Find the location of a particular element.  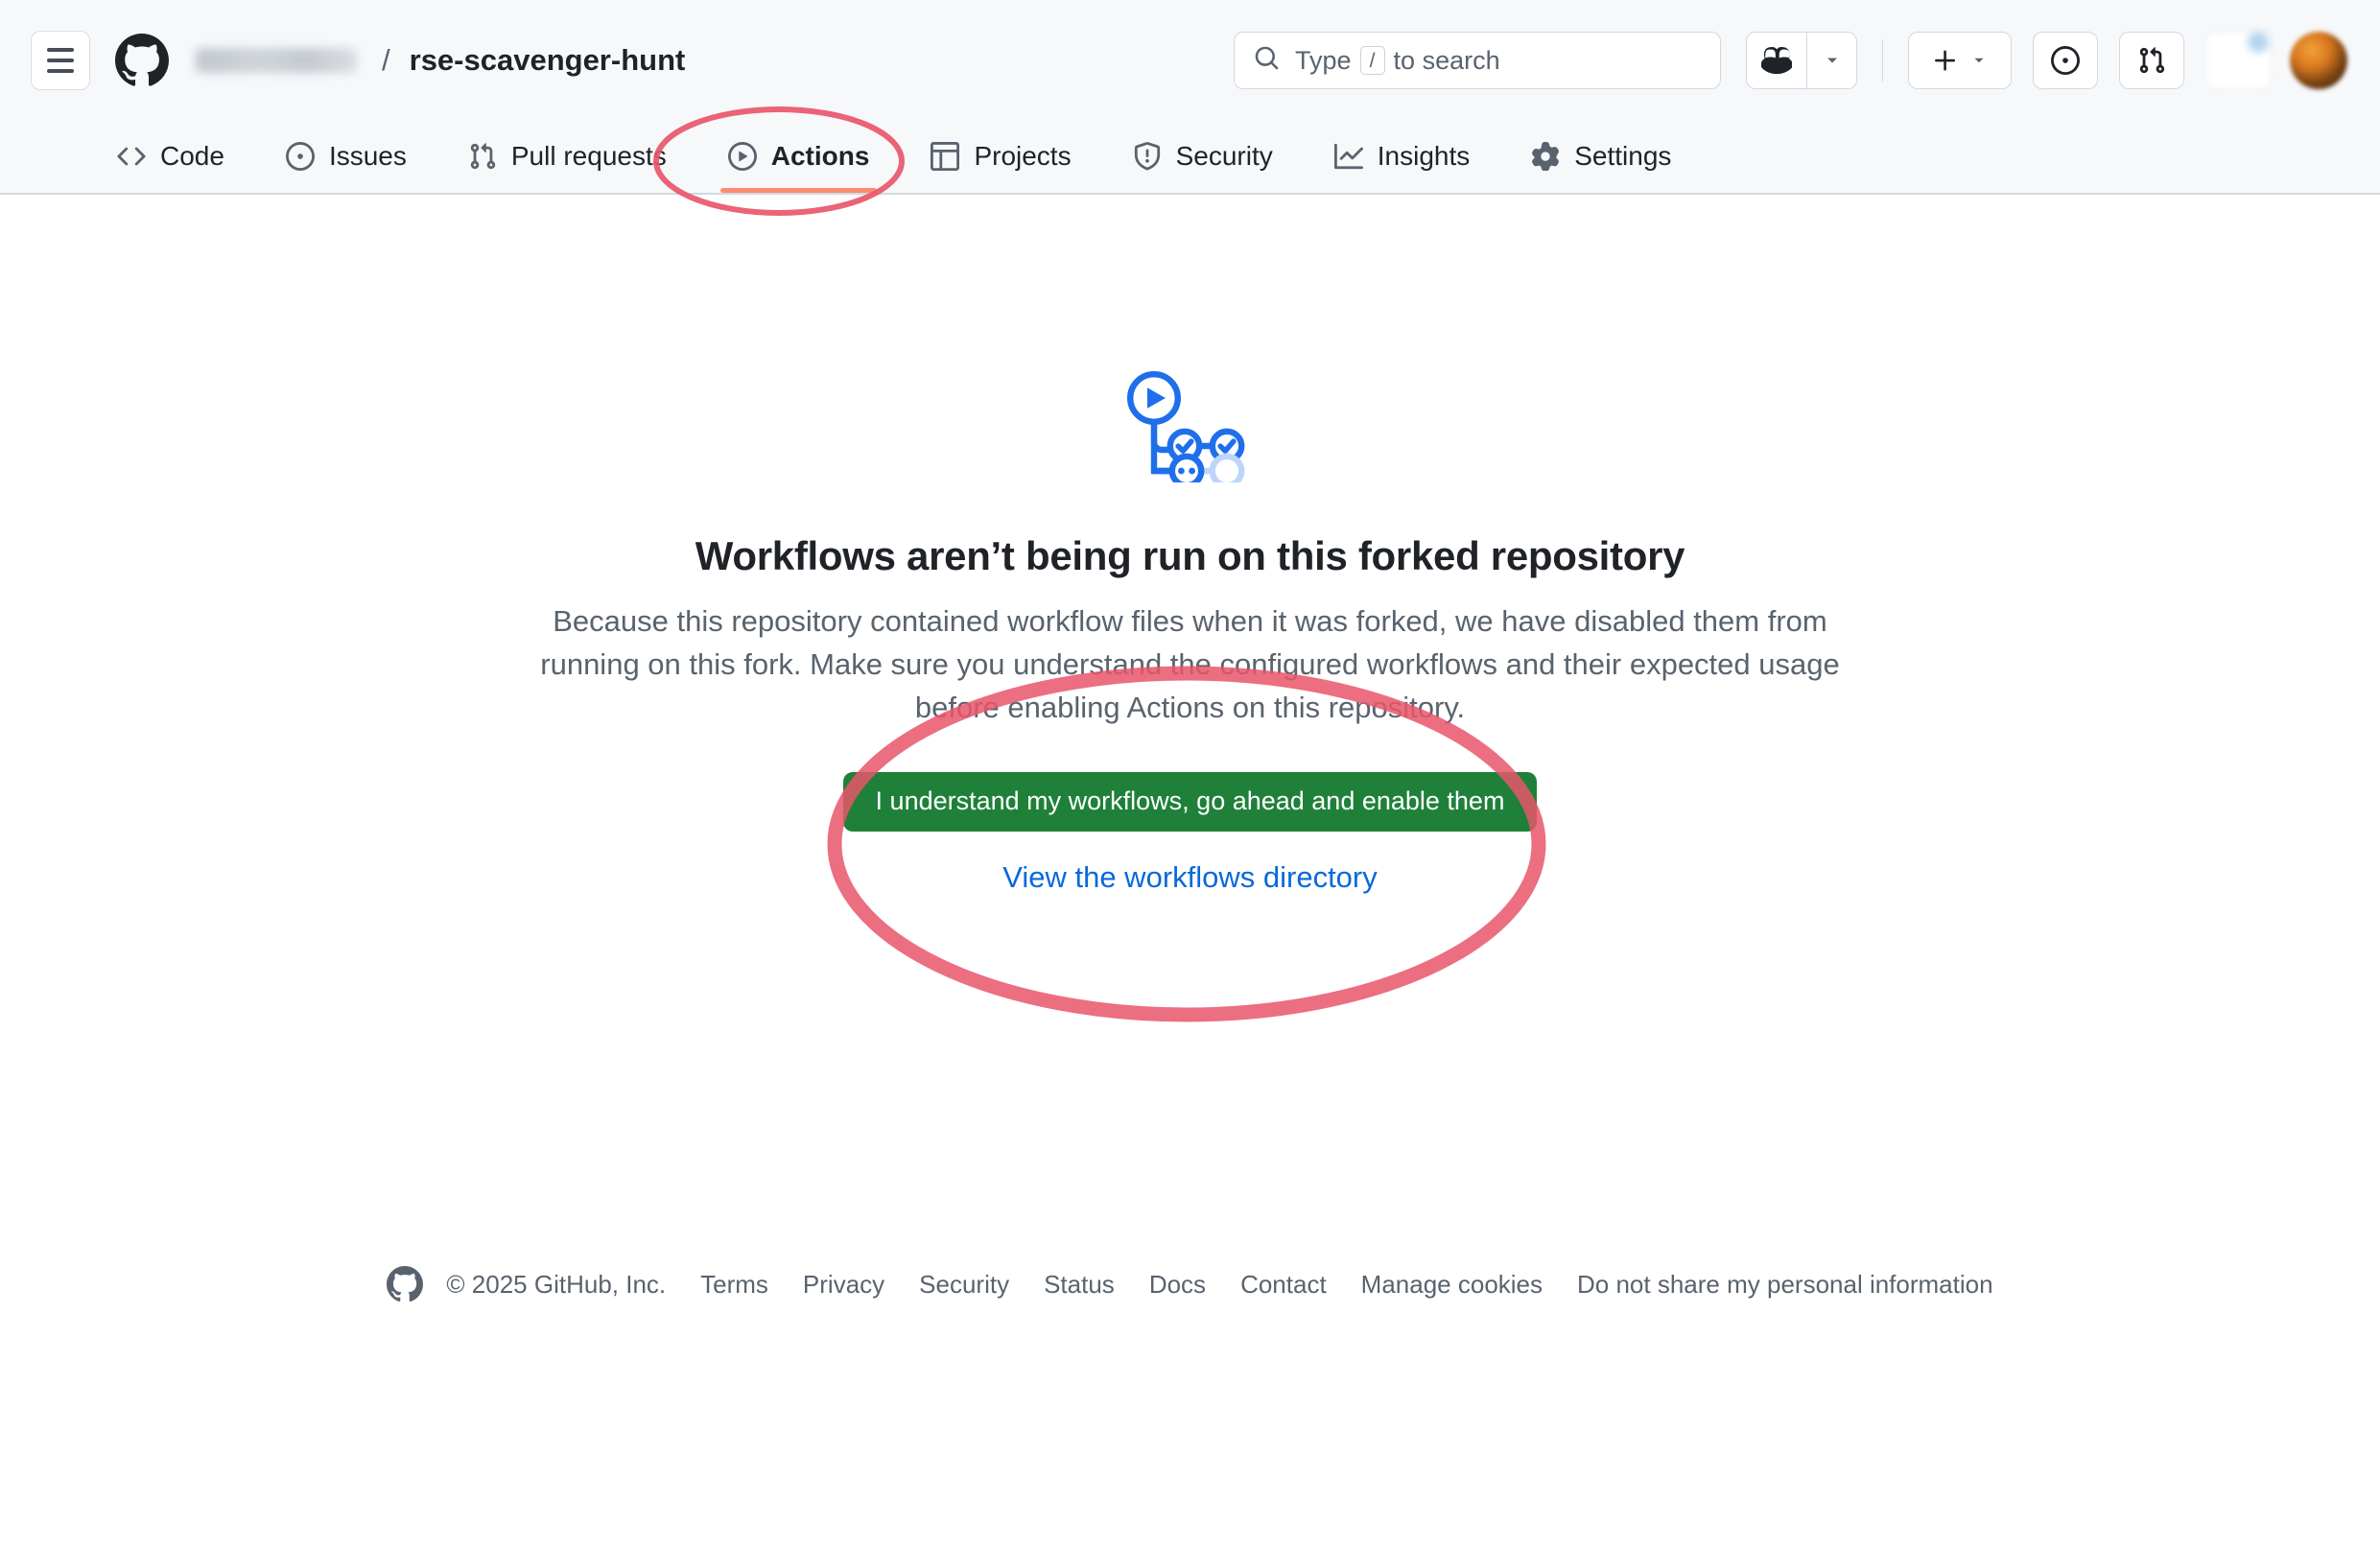

footer-link-contact: Contact is located at coordinates (1283, 1285).